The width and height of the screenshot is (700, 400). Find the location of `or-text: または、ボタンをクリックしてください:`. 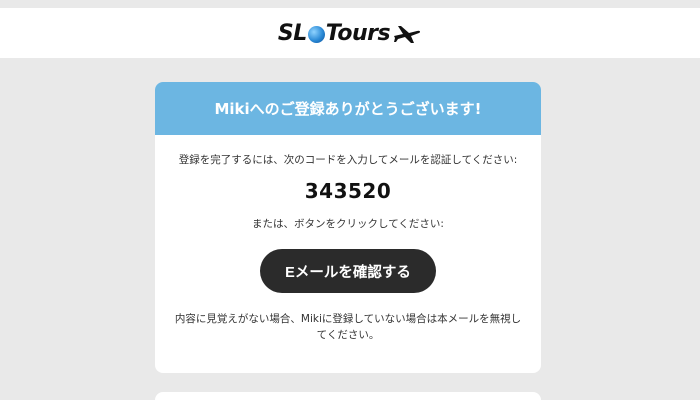

or-text: または、ボタンをクリックしてください: is located at coordinates (348, 224).